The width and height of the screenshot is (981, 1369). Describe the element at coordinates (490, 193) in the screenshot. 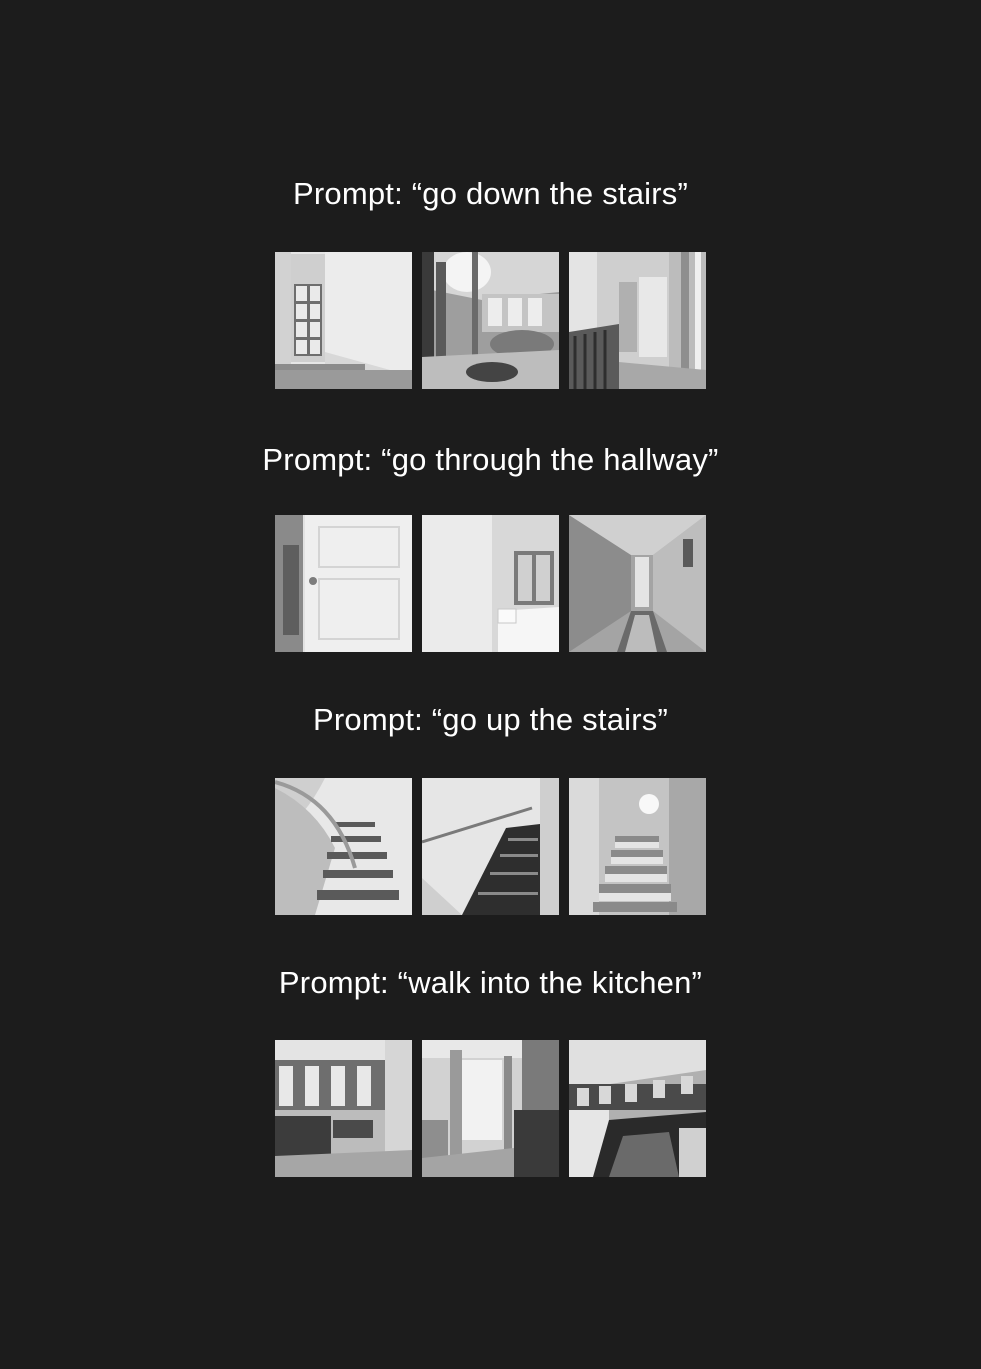

I see `prompt-label: Prompt: “go down the stairs”` at that location.